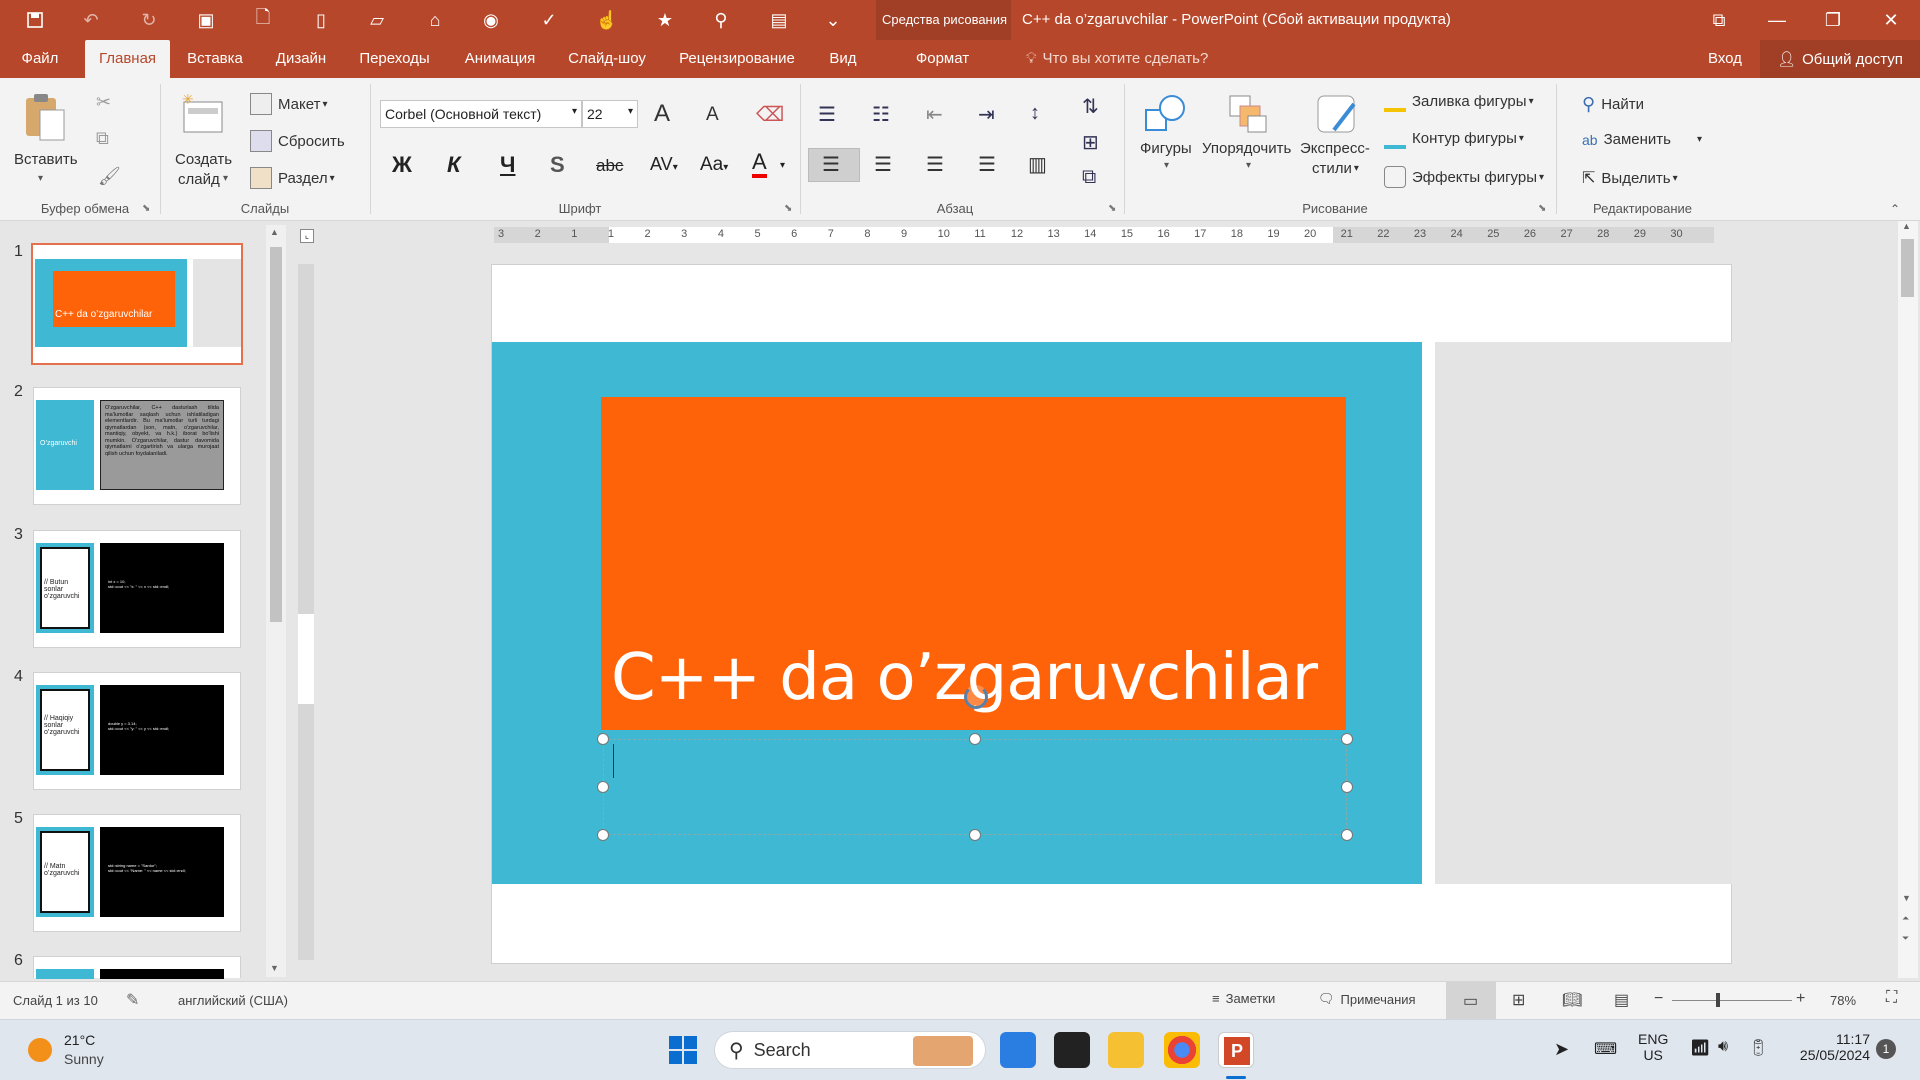 This screenshot has height=1080, width=1920. I want to click on shapes-dropdown-icon: ▾, so click(1166, 165).